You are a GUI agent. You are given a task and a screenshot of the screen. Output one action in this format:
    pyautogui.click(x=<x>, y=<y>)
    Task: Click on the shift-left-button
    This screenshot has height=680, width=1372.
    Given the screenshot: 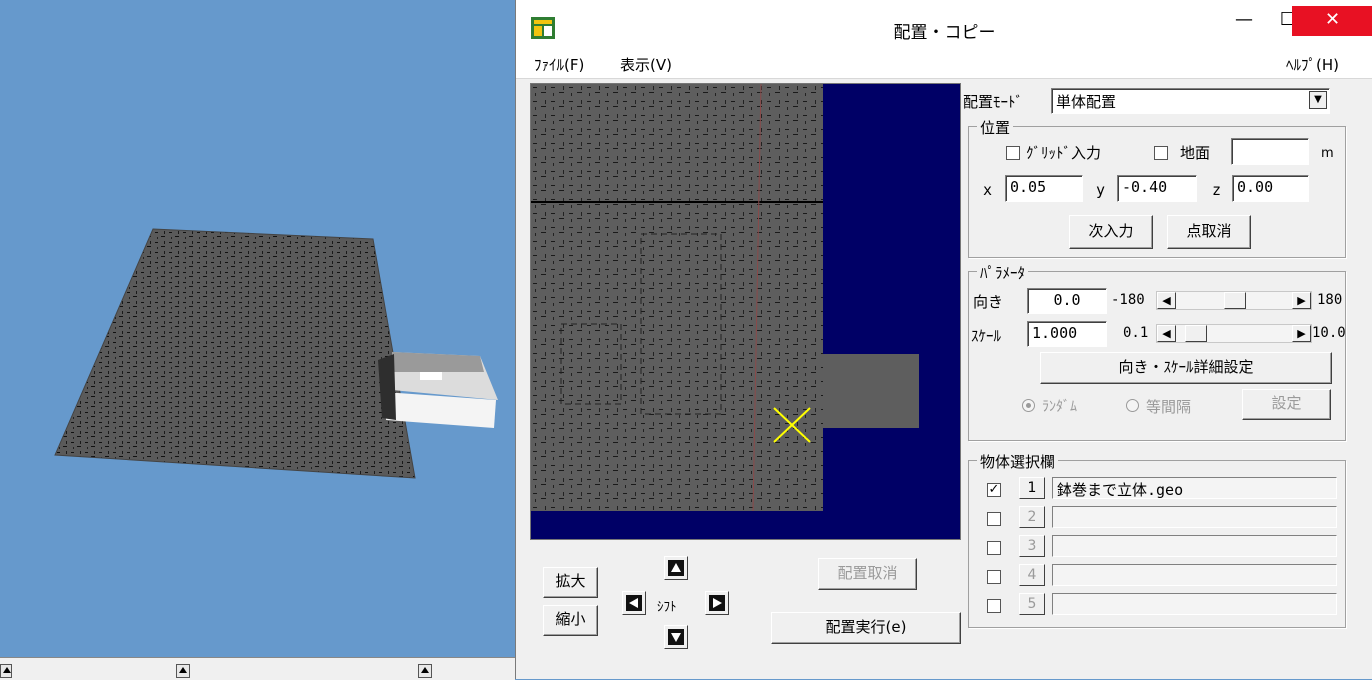 What is the action you would take?
    pyautogui.click(x=634, y=603)
    